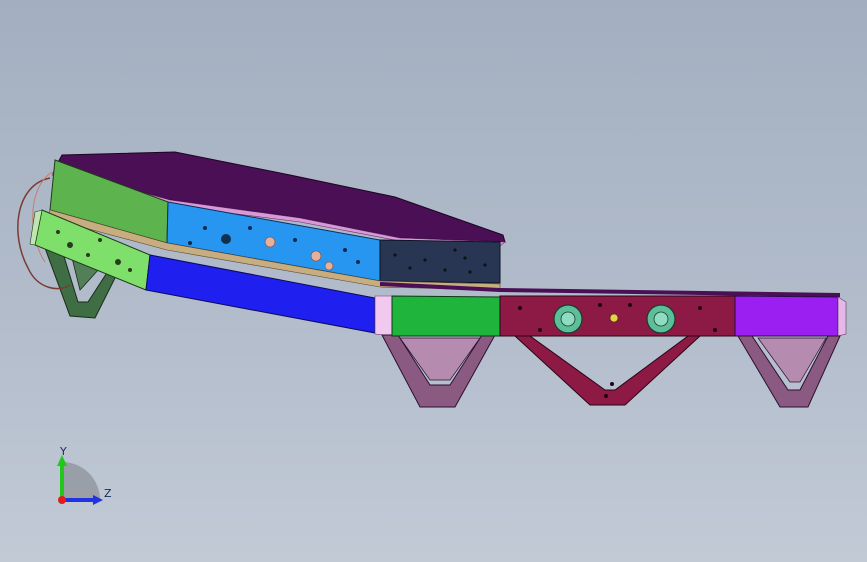 The width and height of the screenshot is (867, 562). What do you see at coordinates (440, 261) in the screenshot?
I see `upper-navy-panel` at bounding box center [440, 261].